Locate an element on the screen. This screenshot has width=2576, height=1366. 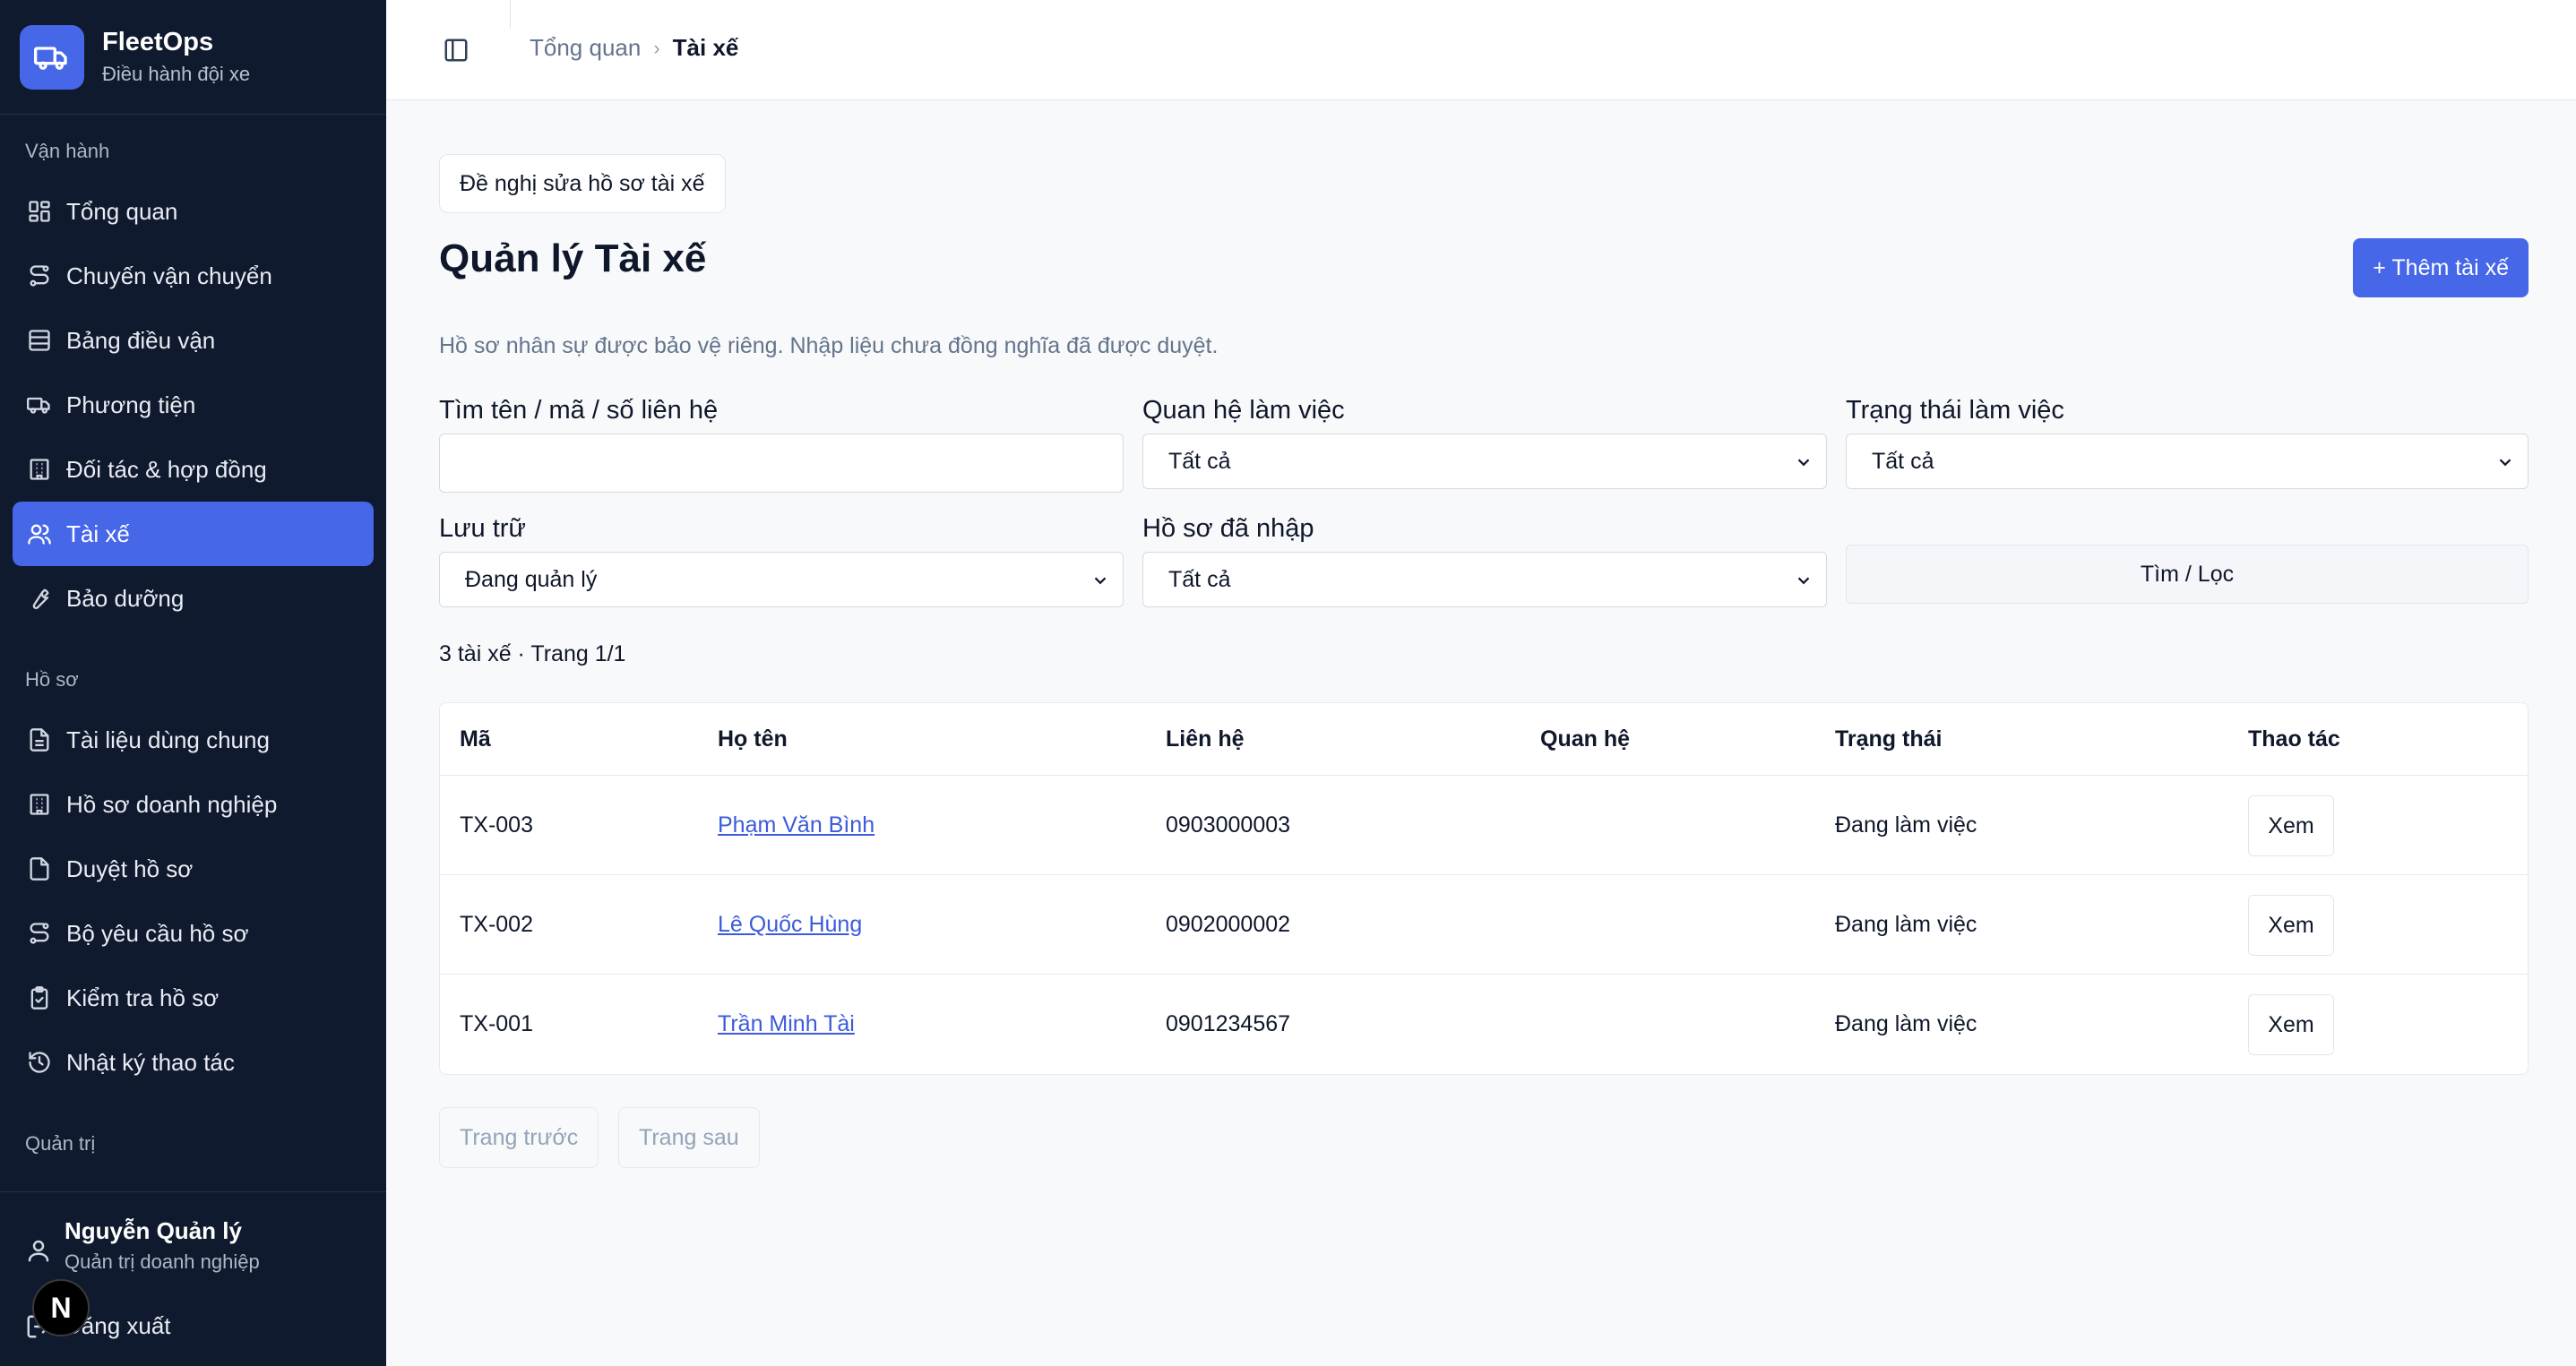
topbar: Tổng quan › Tài xế is located at coordinates (1481, 50).